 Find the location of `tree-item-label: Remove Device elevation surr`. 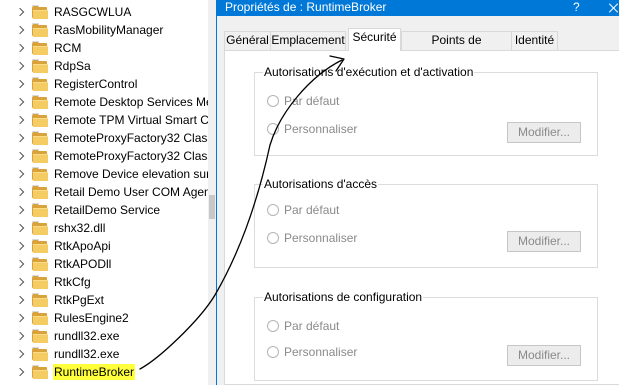

tree-item-label: Remove Device elevation surr is located at coordinates (134, 174).